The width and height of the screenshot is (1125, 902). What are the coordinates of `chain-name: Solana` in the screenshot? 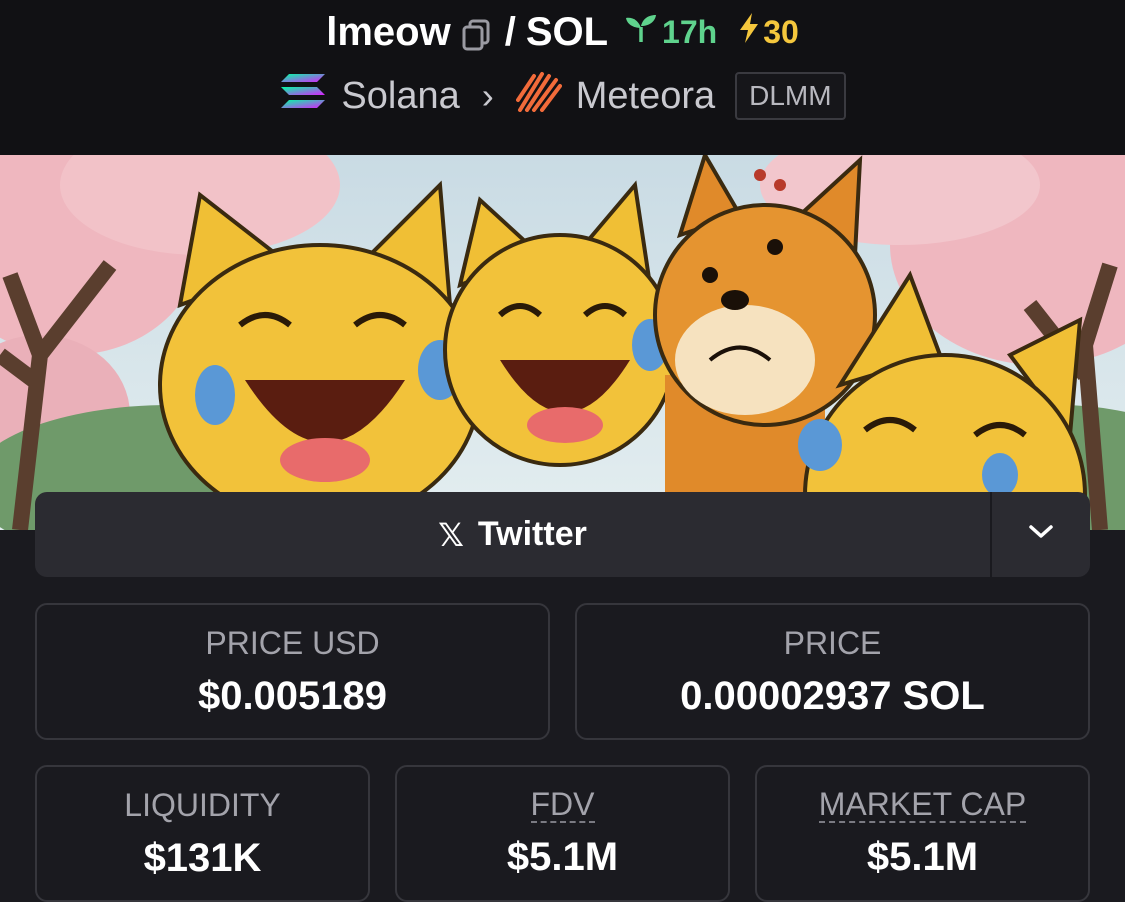 It's located at (400, 96).